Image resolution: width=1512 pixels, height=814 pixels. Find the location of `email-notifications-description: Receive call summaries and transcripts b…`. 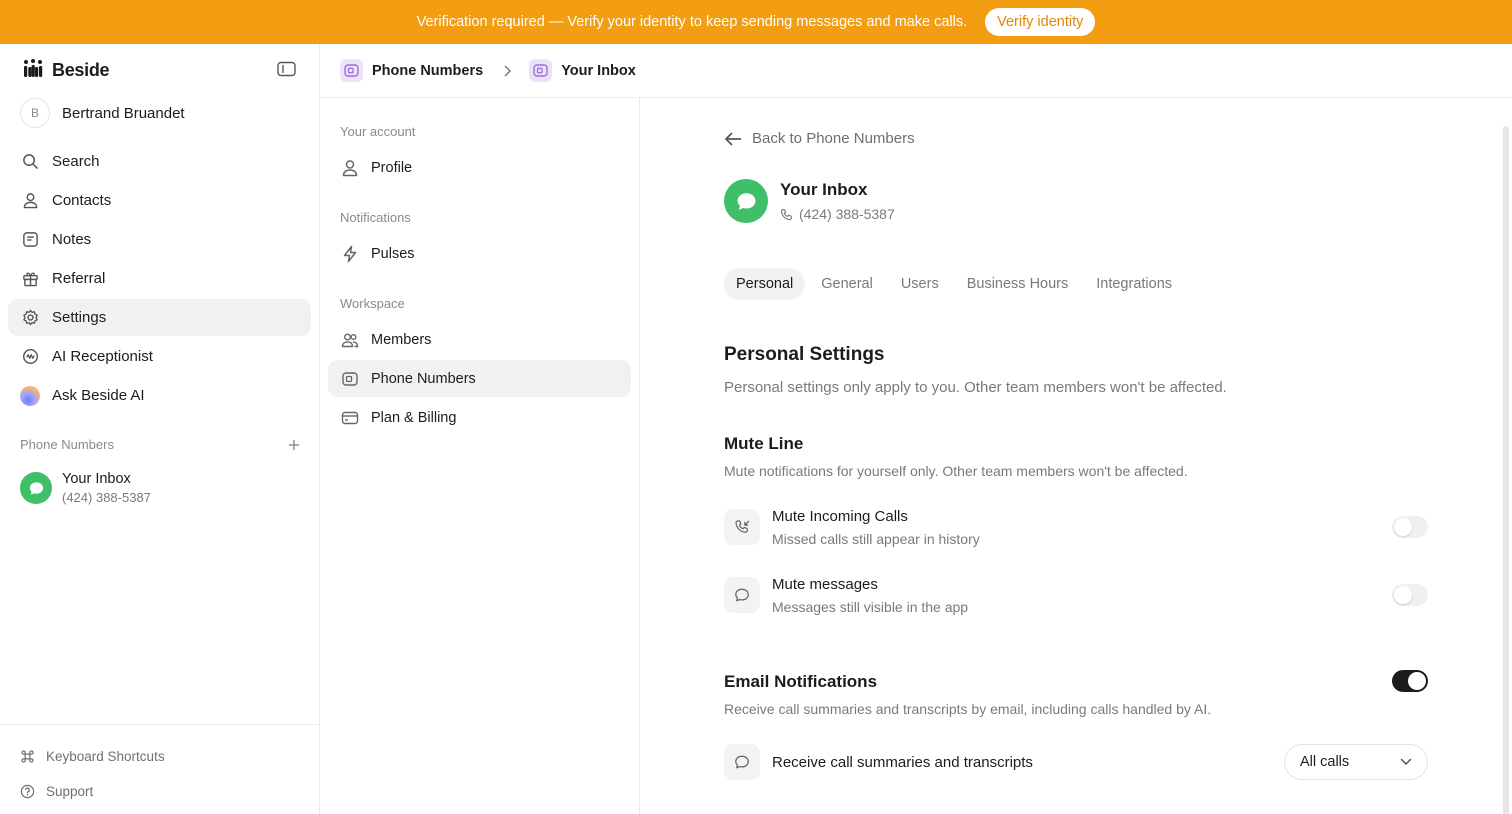

email-notifications-description: Receive call summaries and transcripts b… is located at coordinates (968, 709).